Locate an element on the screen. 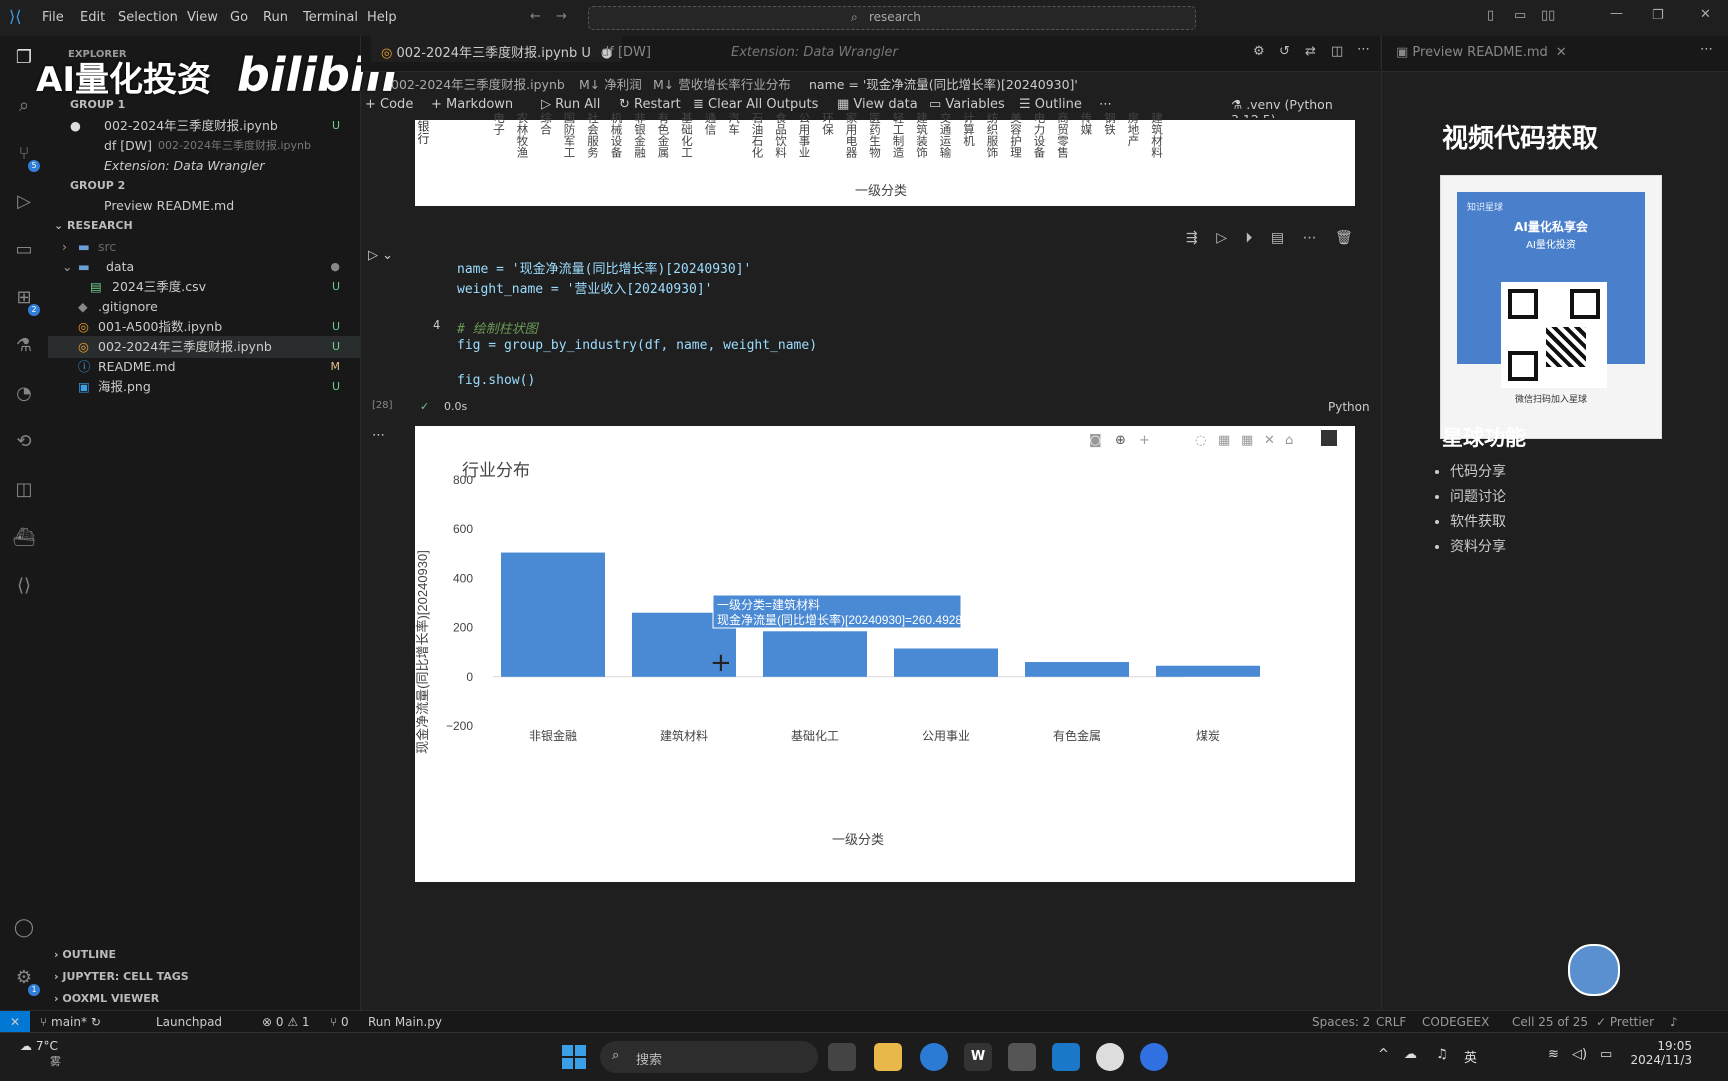 The height and width of the screenshot is (1081, 1728). ooxml-viewer-section: › OOXML VIEWER is located at coordinates (210, 999).